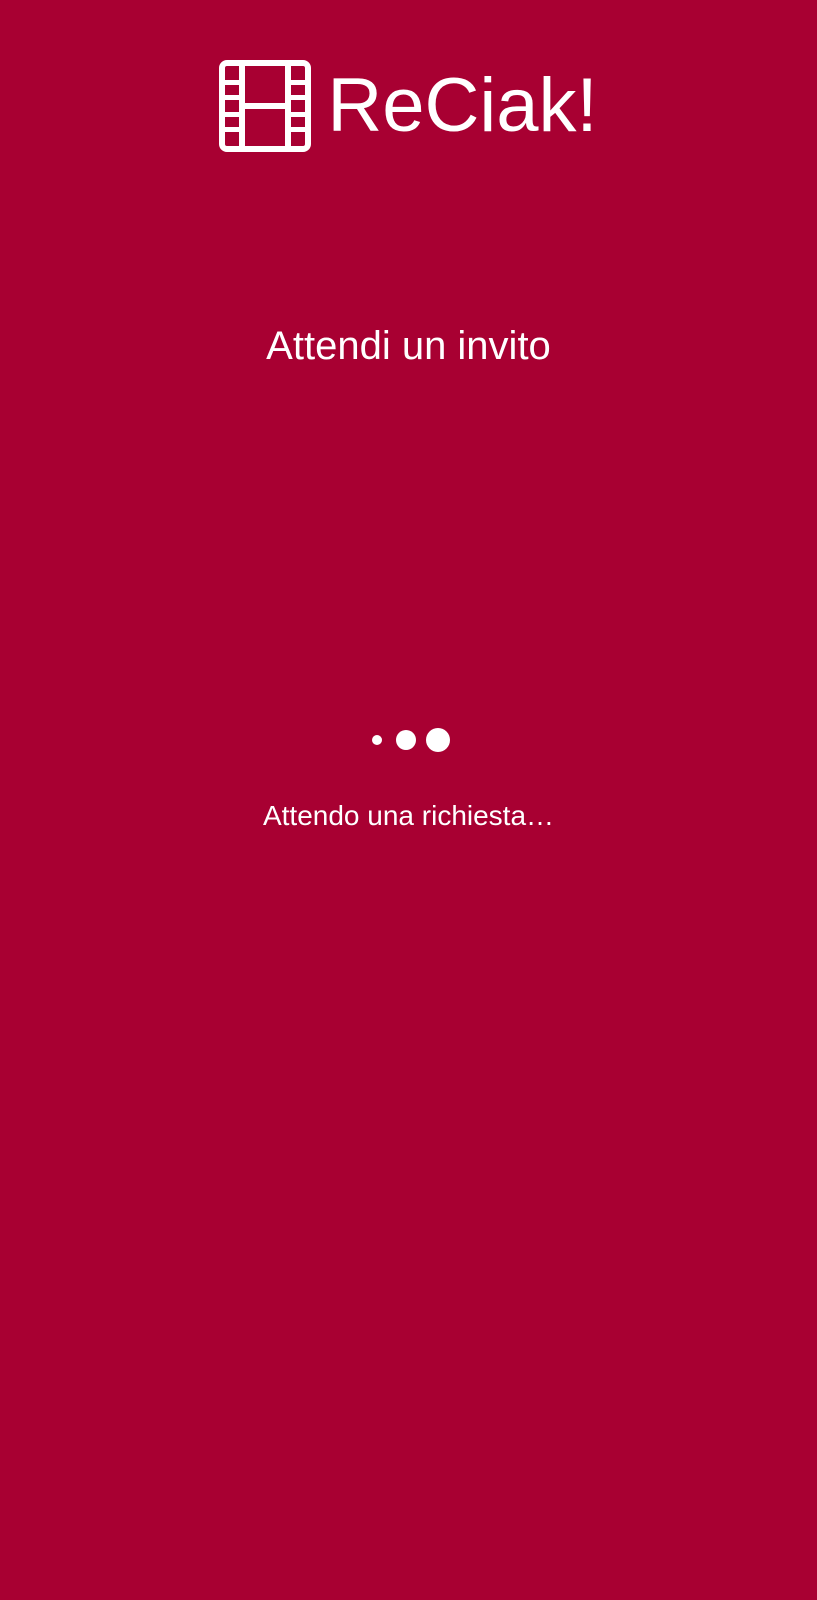  I want to click on app-header: ReCiak!, so click(408, 106).